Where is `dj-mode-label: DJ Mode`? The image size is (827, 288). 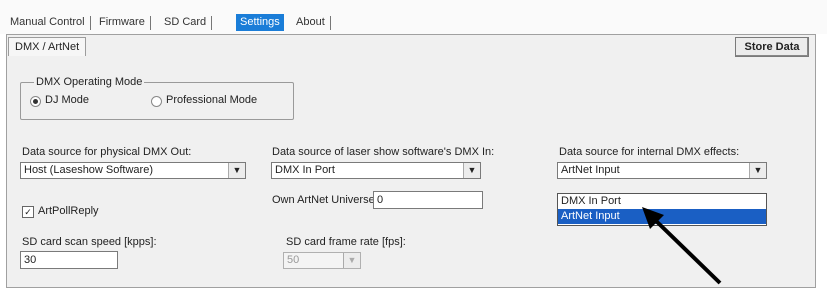
dj-mode-label: DJ Mode is located at coordinates (67, 100).